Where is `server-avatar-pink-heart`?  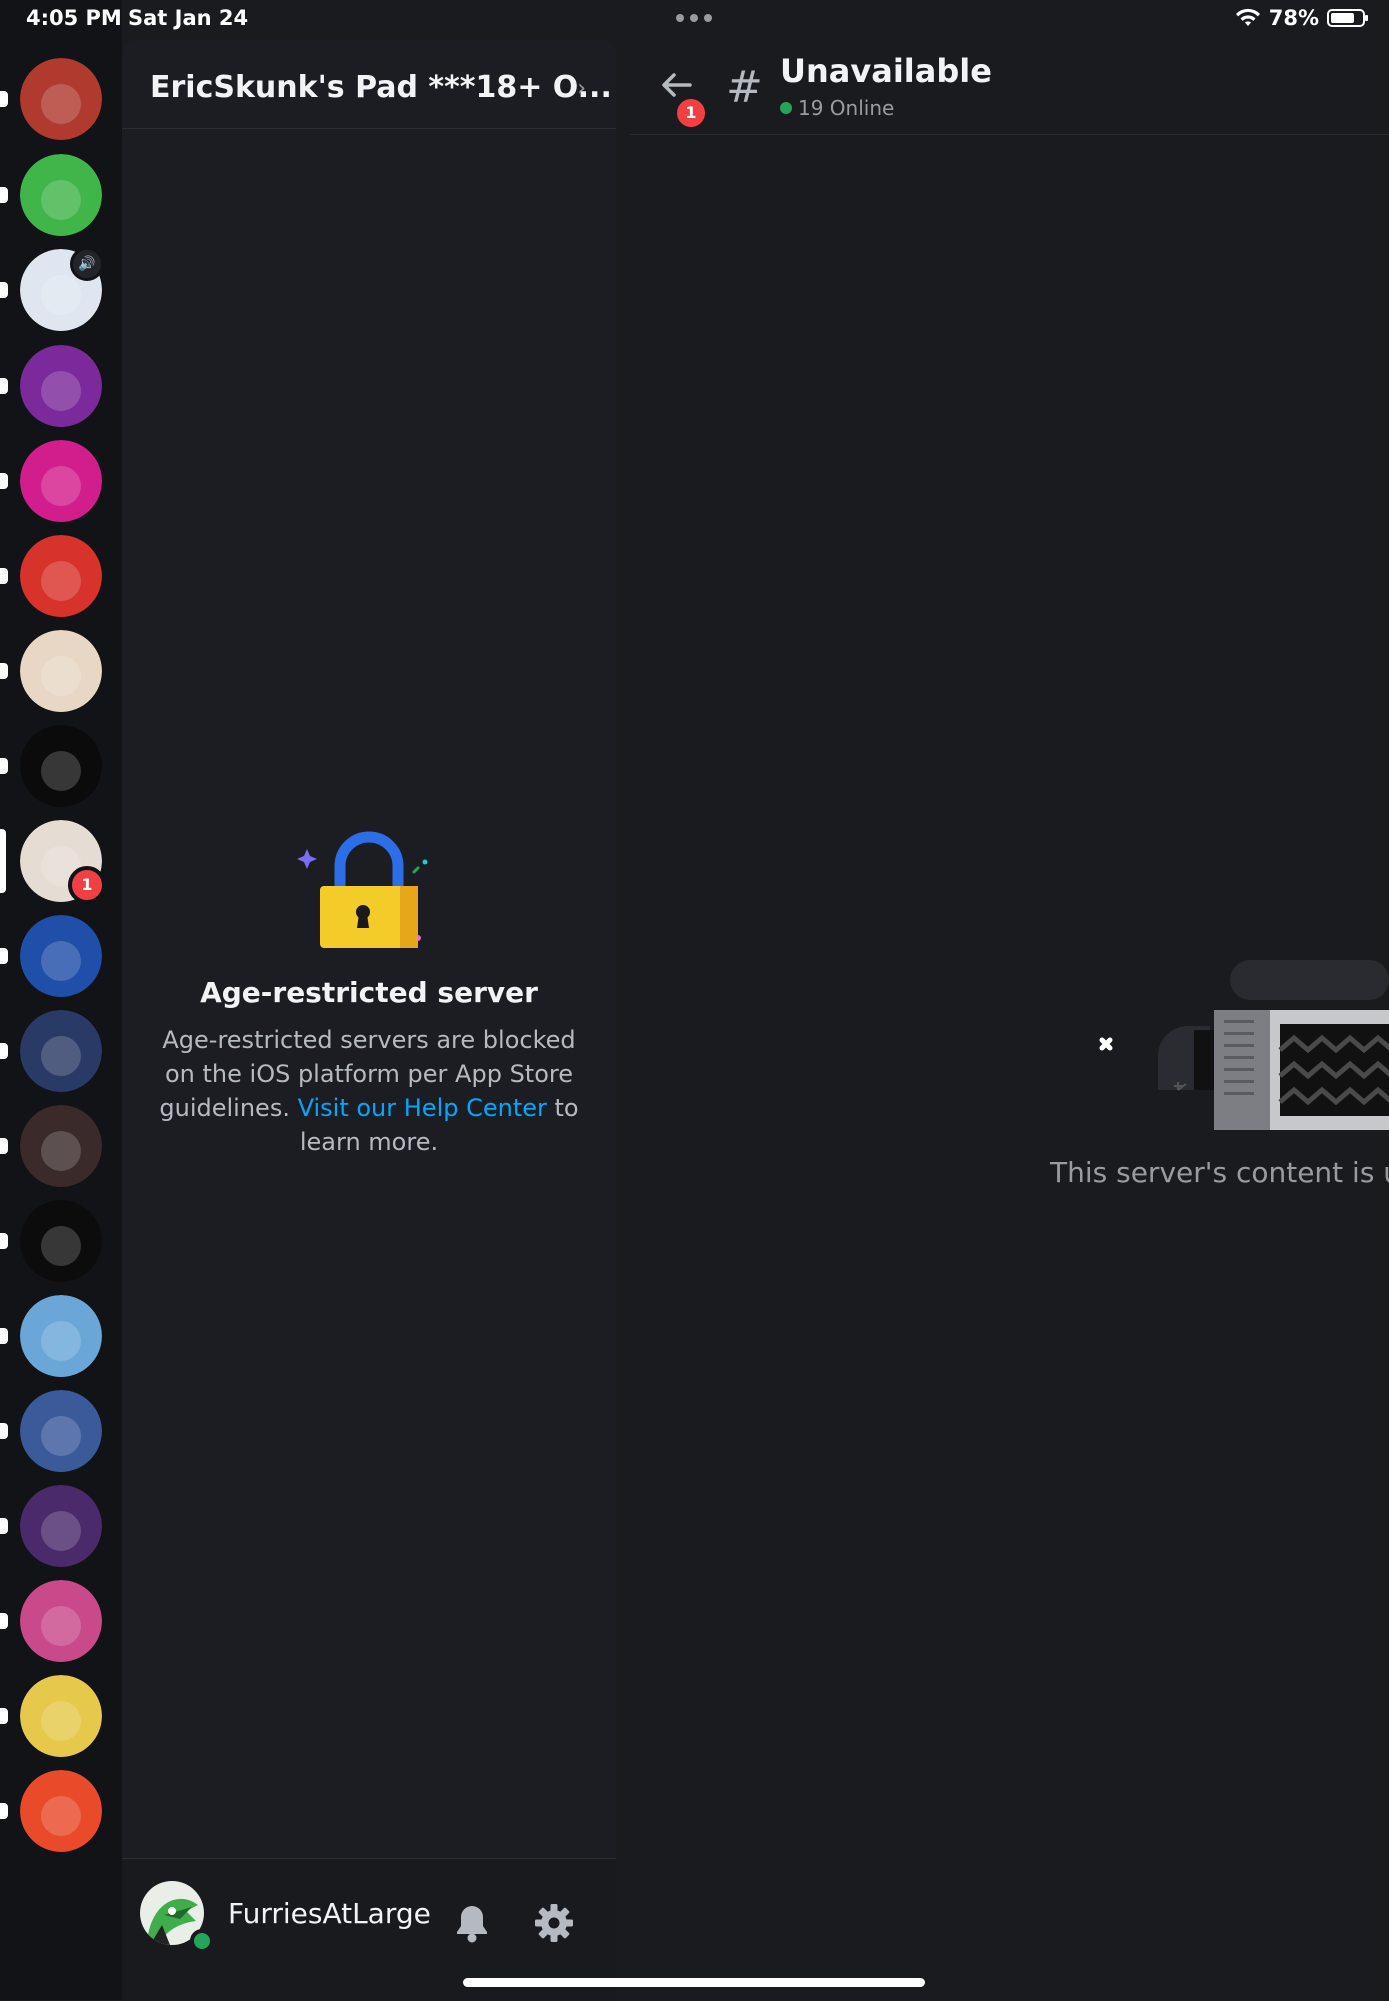 server-avatar-pink-heart is located at coordinates (61, 386).